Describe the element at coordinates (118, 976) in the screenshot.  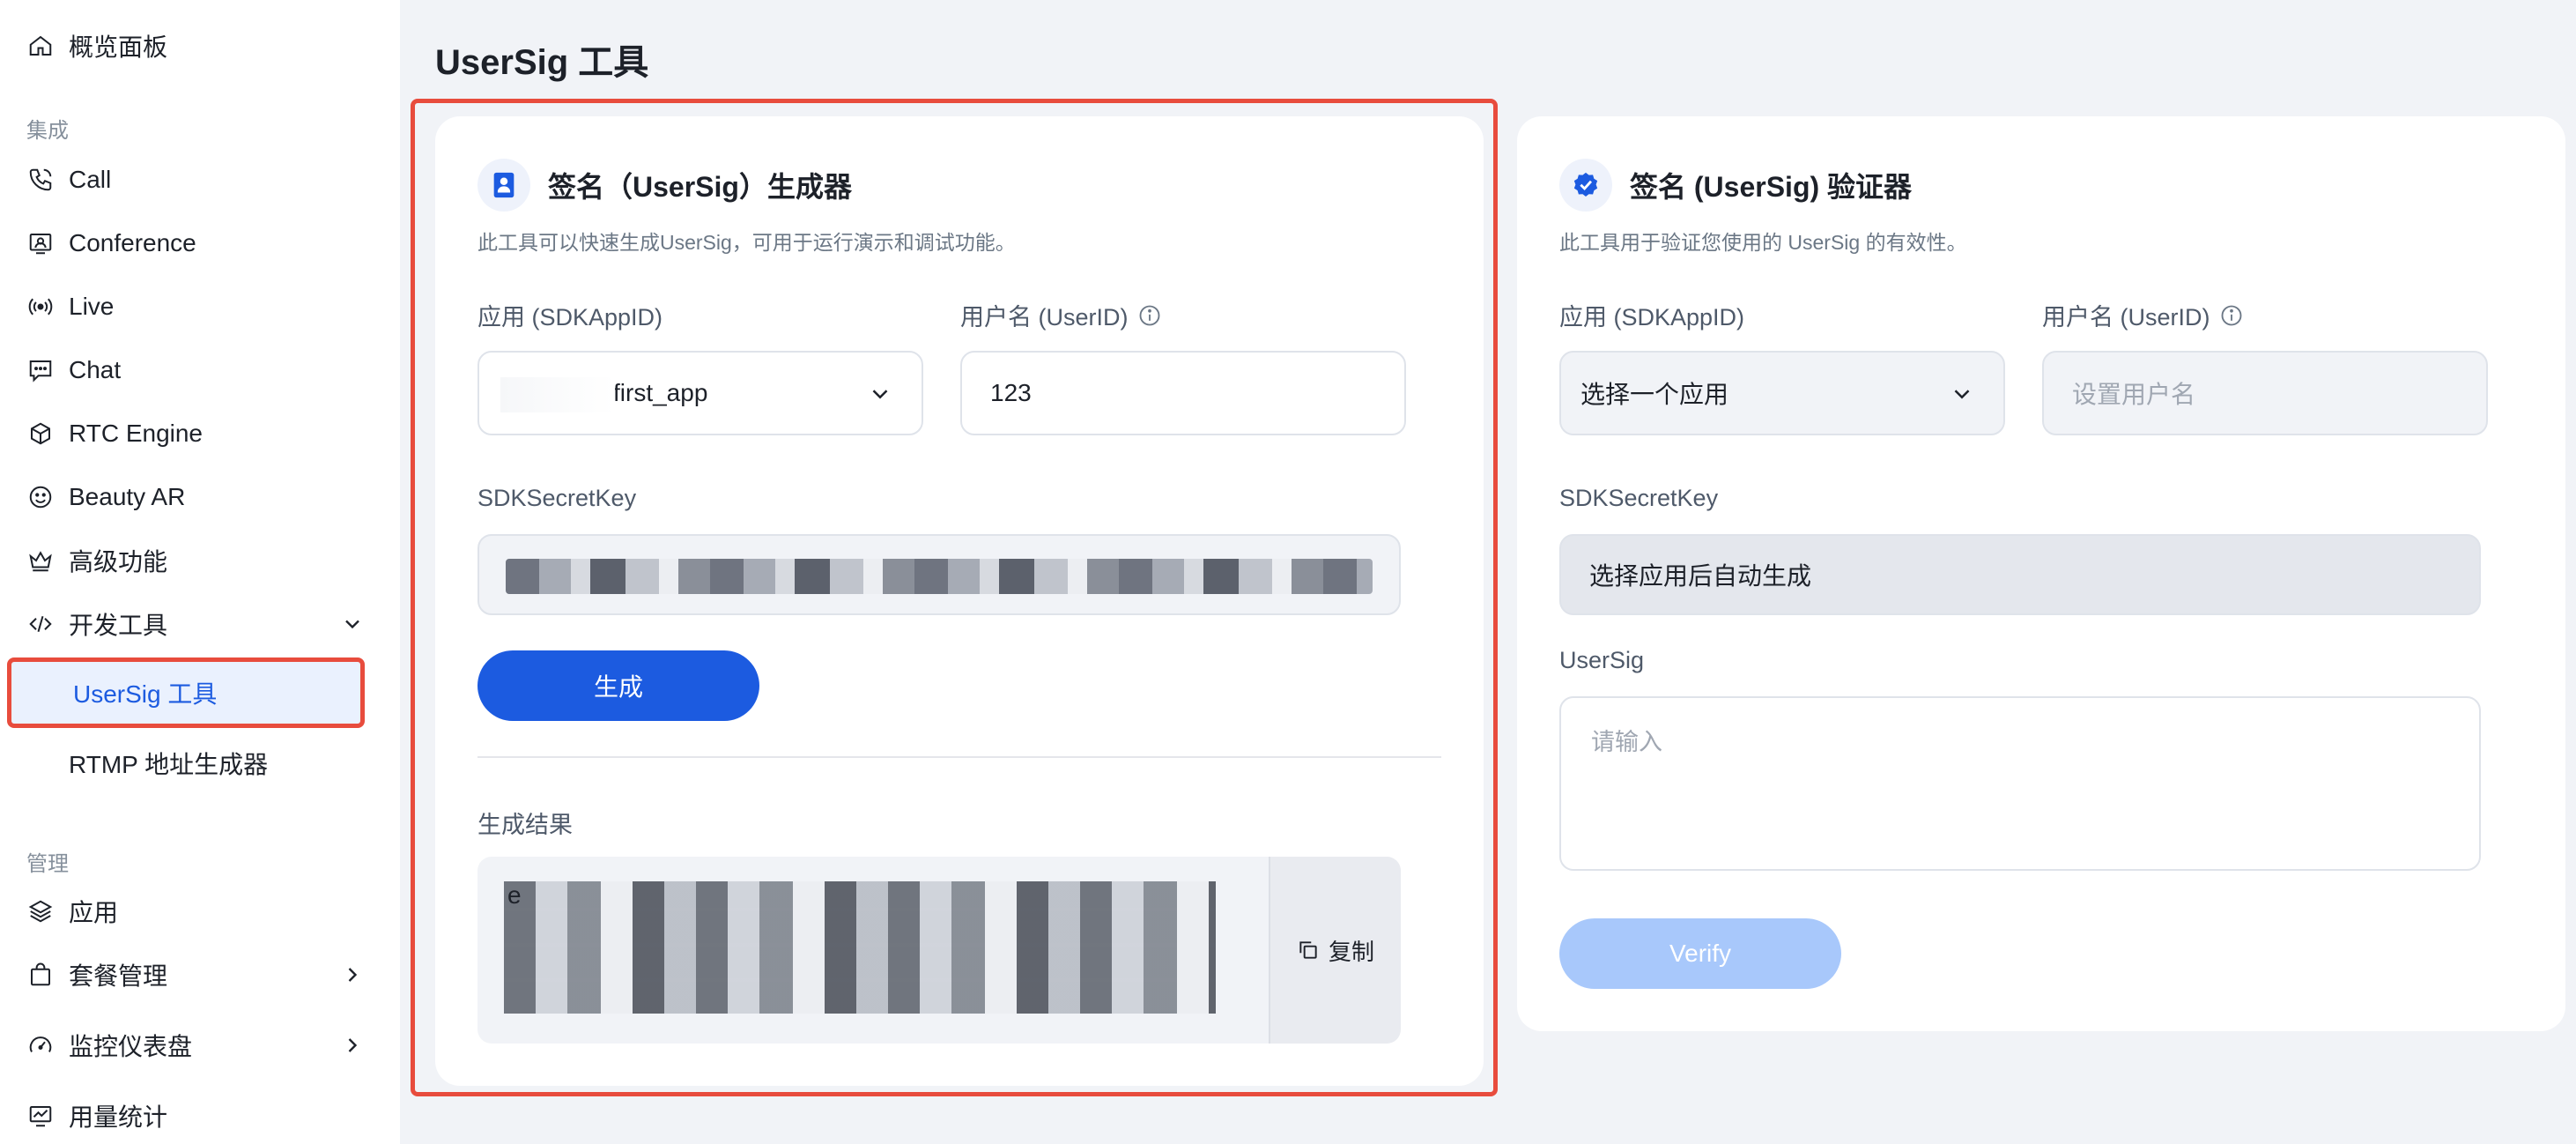
I see `sidebar-item-label: 套餐管理` at that location.